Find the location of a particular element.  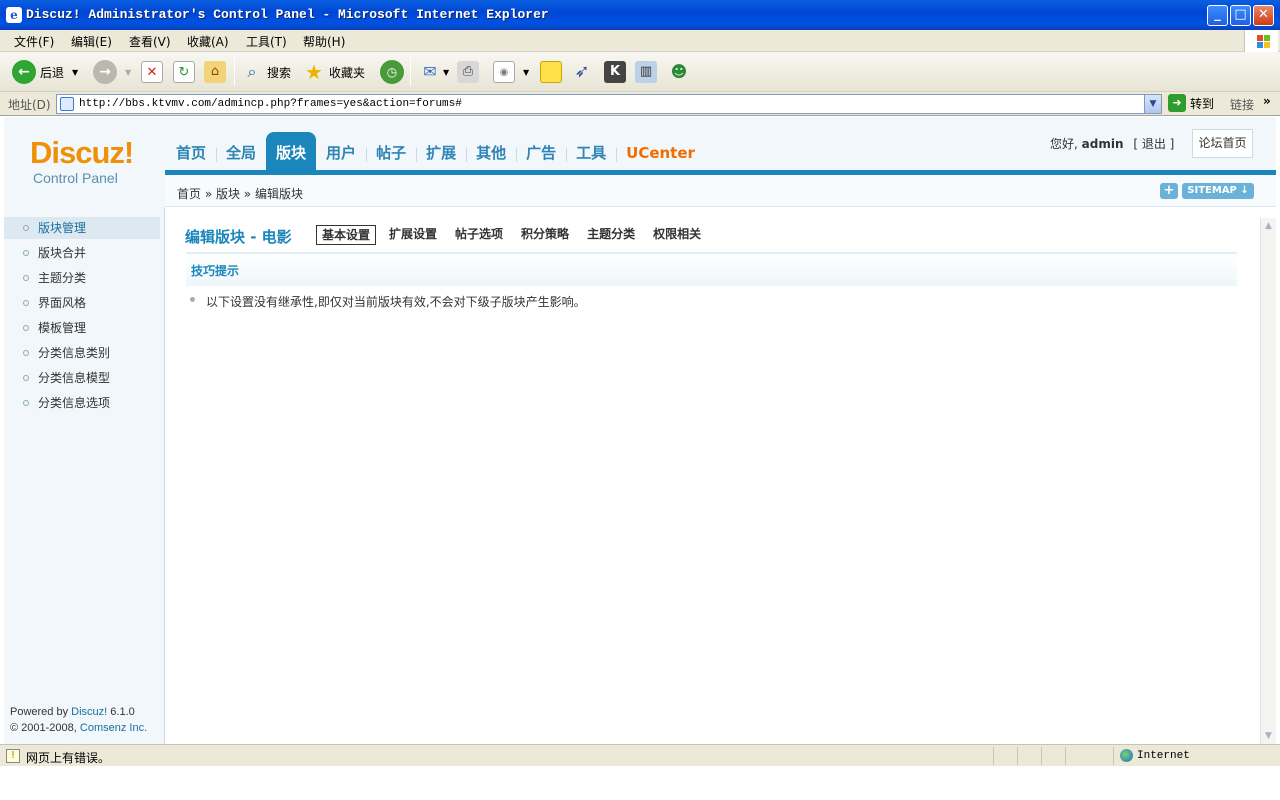

sidebar-item-forum-merge: 版块合并 is located at coordinates (82, 253).